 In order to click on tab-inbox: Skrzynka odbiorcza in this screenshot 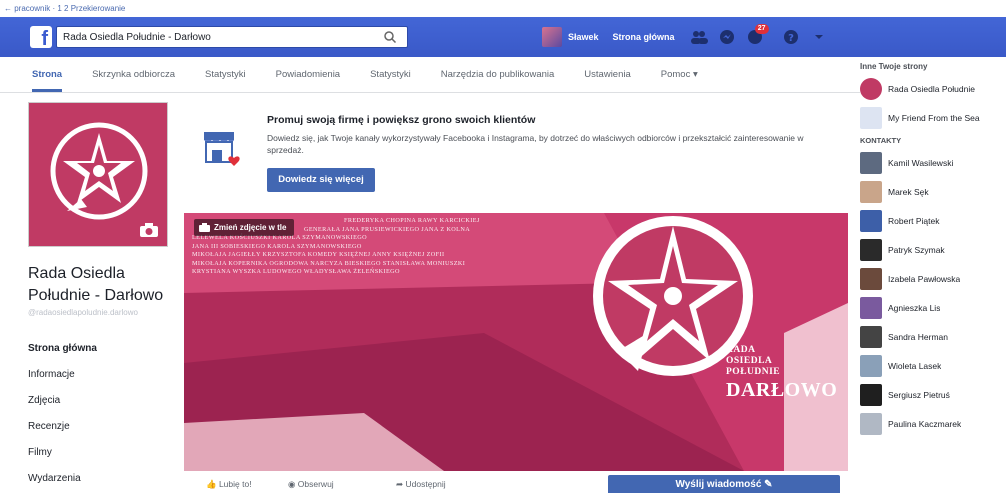, I will do `click(133, 74)`.